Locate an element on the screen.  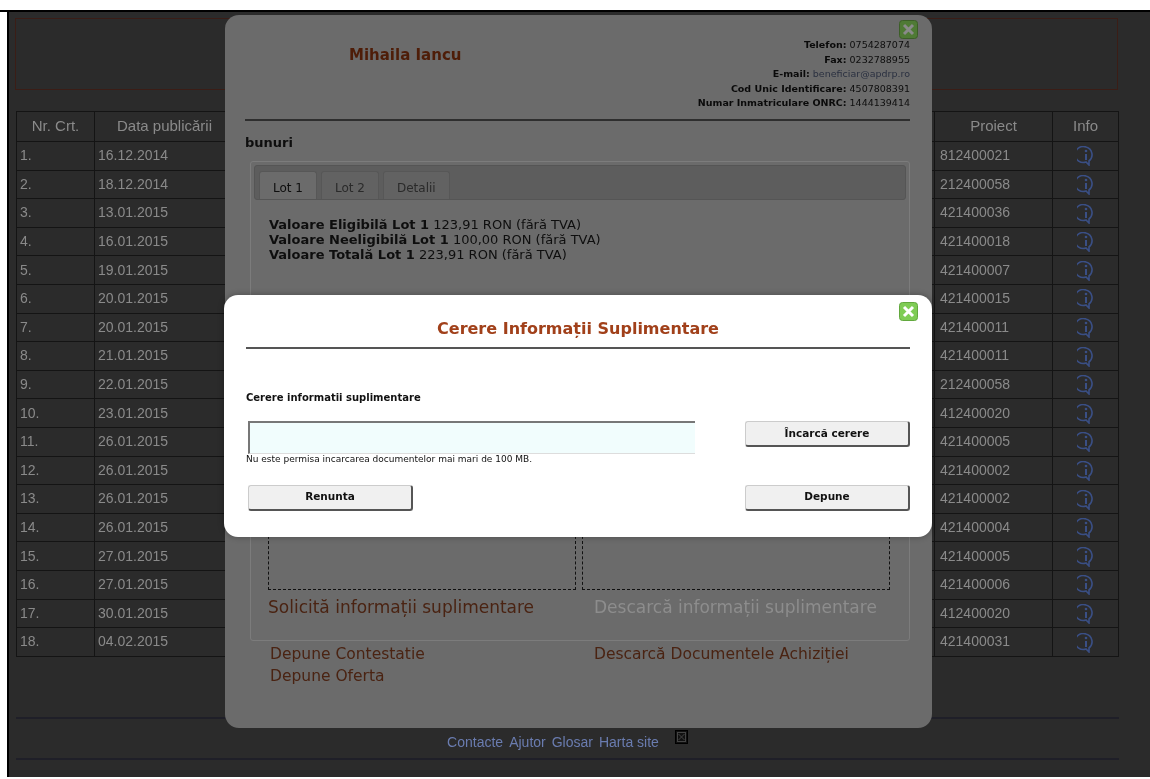
table-cell: 421400007 is located at coordinates (993, 270).